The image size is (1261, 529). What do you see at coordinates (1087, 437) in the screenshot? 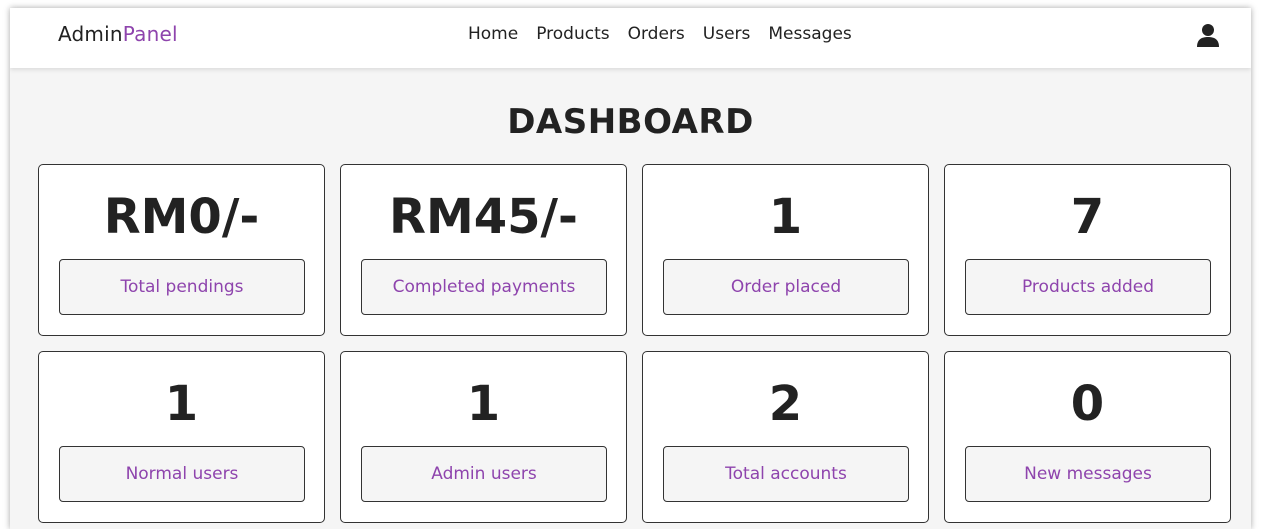
I see `stat-card-new-messages: 0 New messages` at bounding box center [1087, 437].